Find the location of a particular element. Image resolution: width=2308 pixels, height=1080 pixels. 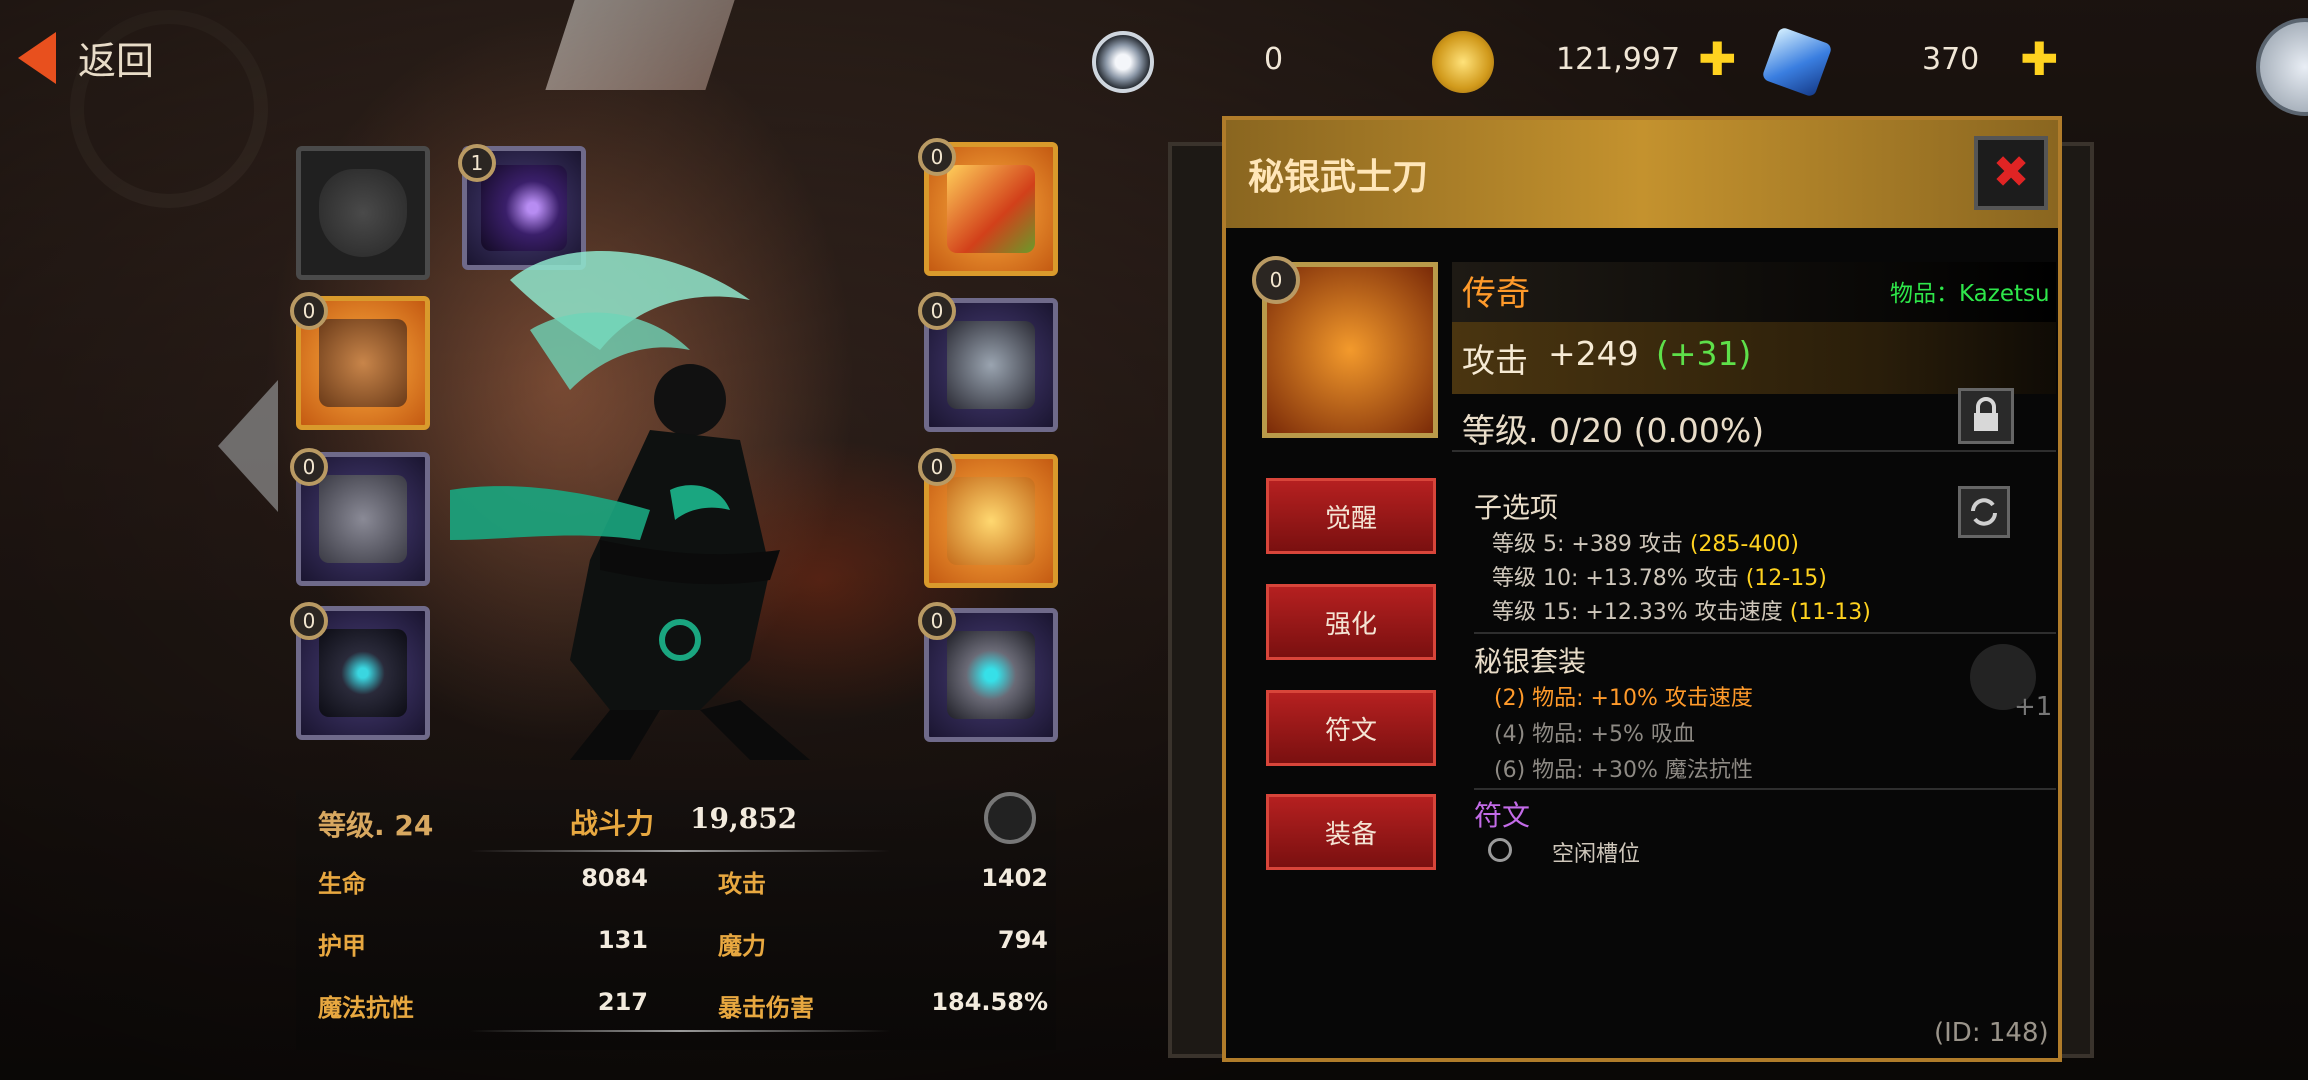

chest-armor-icon is located at coordinates (363, 519).